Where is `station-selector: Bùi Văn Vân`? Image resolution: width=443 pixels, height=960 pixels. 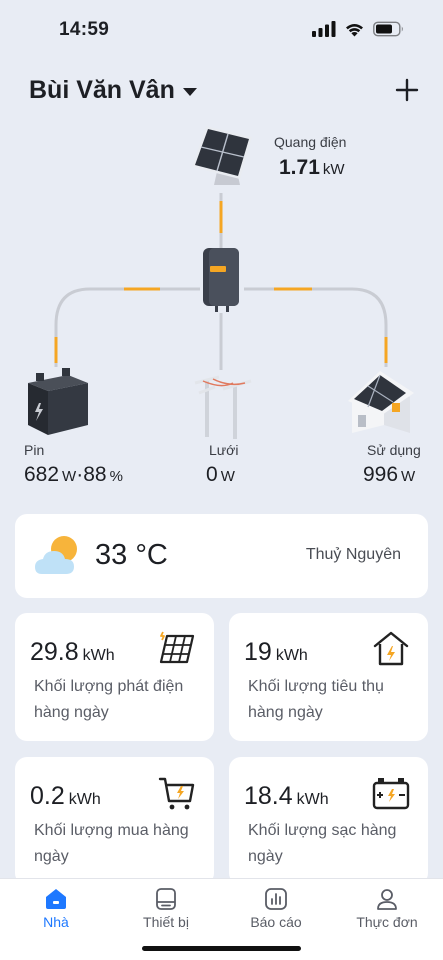
station-selector: Bùi Văn Vân is located at coordinates (113, 90).